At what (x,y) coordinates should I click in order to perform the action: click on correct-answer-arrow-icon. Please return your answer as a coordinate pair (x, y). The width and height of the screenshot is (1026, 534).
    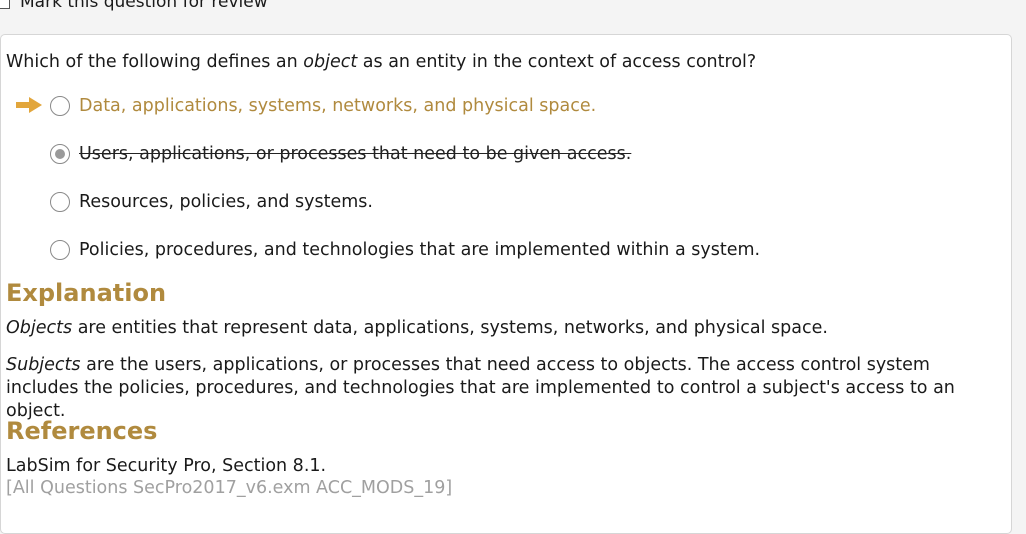
    Looking at the image, I should click on (29, 105).